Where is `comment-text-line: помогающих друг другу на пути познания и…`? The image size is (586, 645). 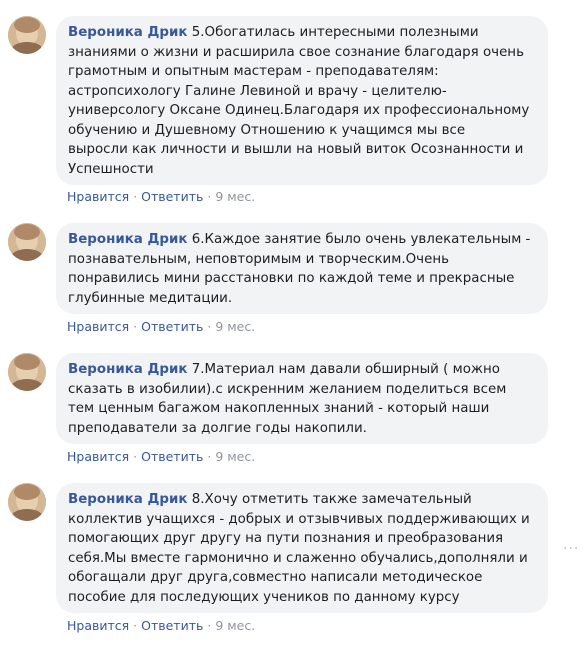
comment-text-line: помогающих друг другу на пути познания и… is located at coordinates (286, 538).